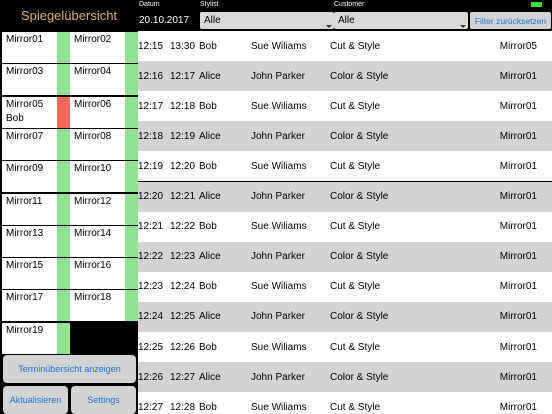  I want to click on customer-select: Alle, so click(401, 20).